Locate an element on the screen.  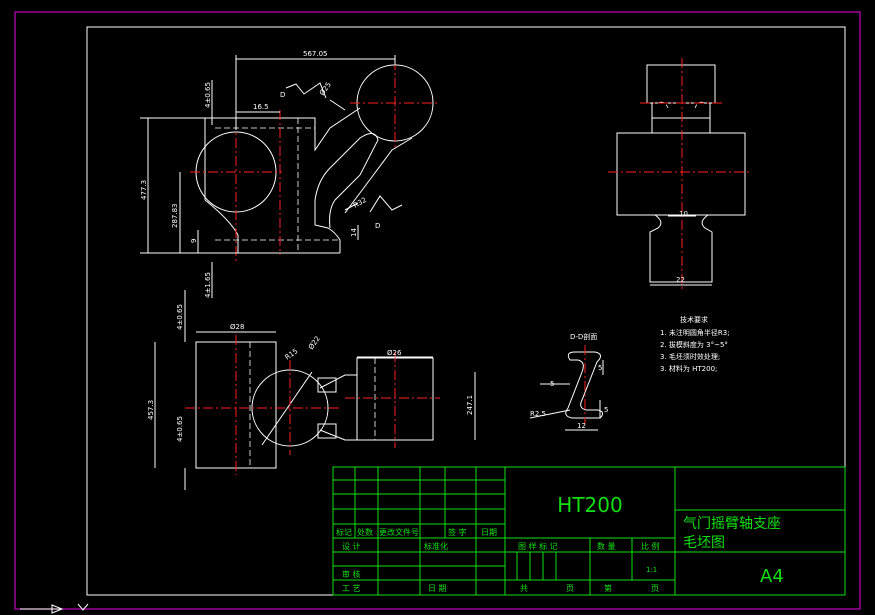
sec-dim-5b: 5 is located at coordinates (600, 368).